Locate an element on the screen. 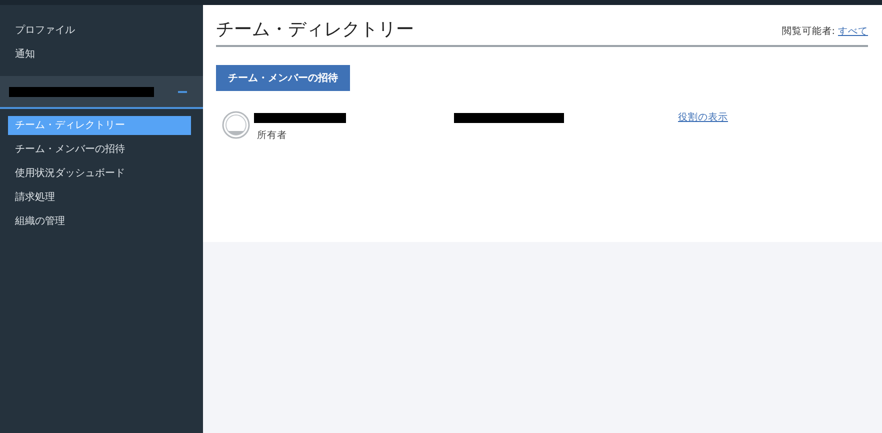 This screenshot has height=433, width=882. view-role-link: 役割の表示 is located at coordinates (703, 117).